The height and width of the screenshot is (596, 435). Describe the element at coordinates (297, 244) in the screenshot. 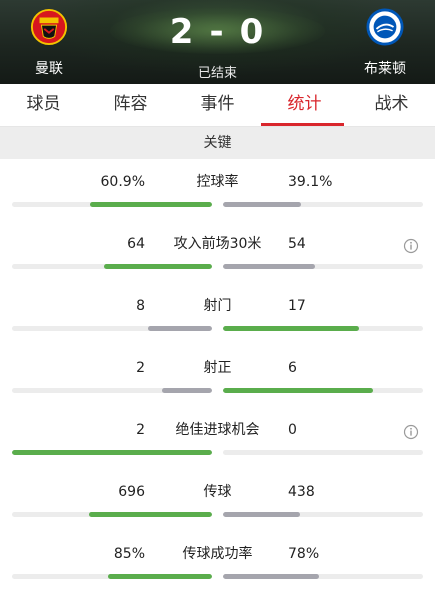

I see `stat-away-value: 54` at that location.